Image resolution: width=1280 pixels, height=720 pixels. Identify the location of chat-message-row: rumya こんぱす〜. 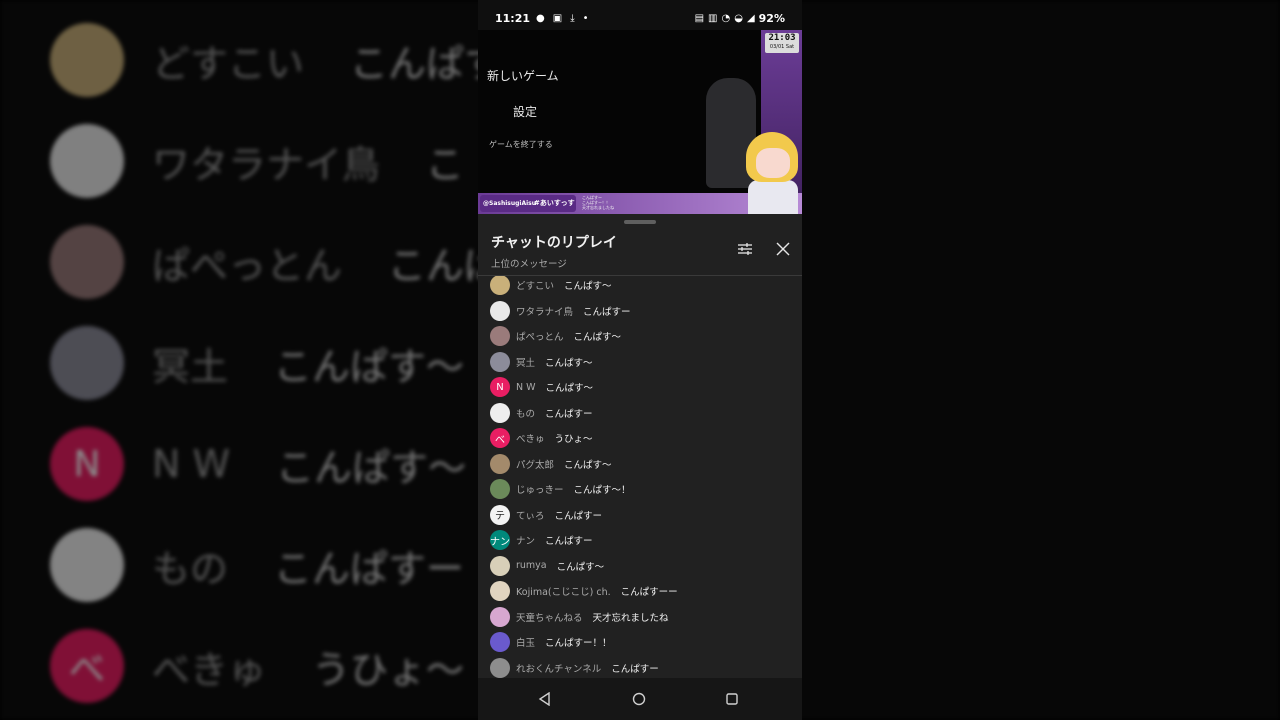
(547, 566).